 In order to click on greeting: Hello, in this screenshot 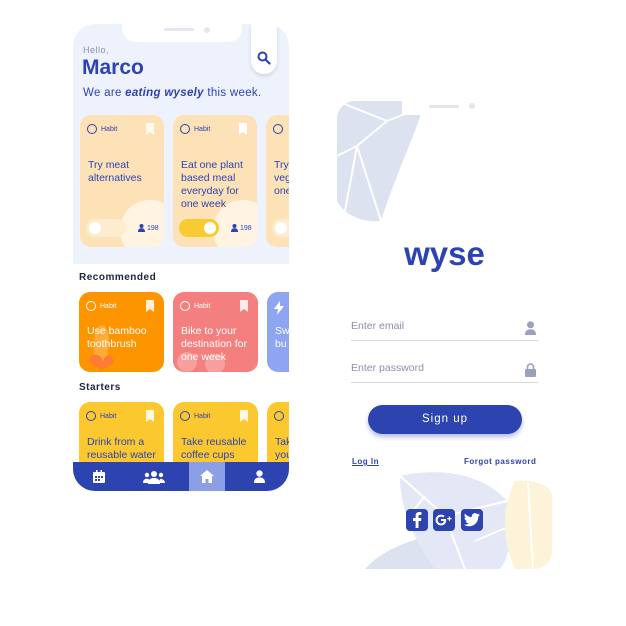, I will do `click(96, 50)`.